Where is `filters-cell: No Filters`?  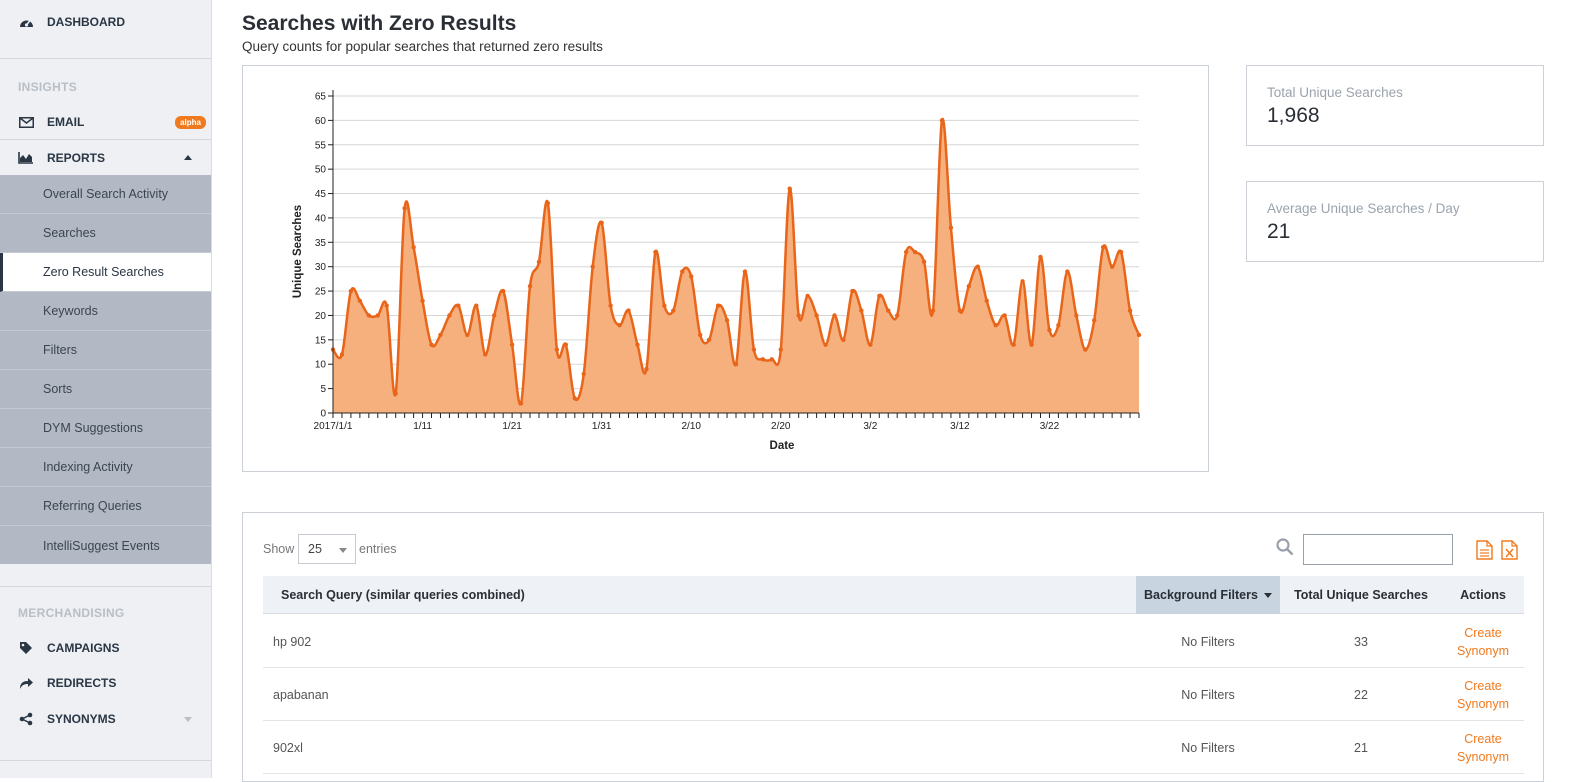
filters-cell: No Filters is located at coordinates (1208, 694).